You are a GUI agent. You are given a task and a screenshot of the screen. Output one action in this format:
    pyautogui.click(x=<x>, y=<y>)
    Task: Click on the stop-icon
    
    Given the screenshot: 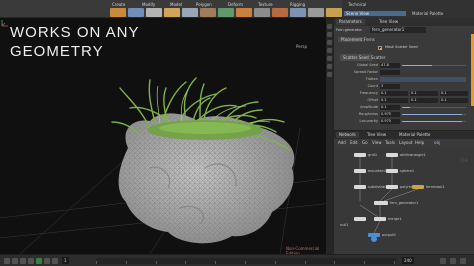 What is the action you would take?
    pyautogui.click(x=31, y=261)
    